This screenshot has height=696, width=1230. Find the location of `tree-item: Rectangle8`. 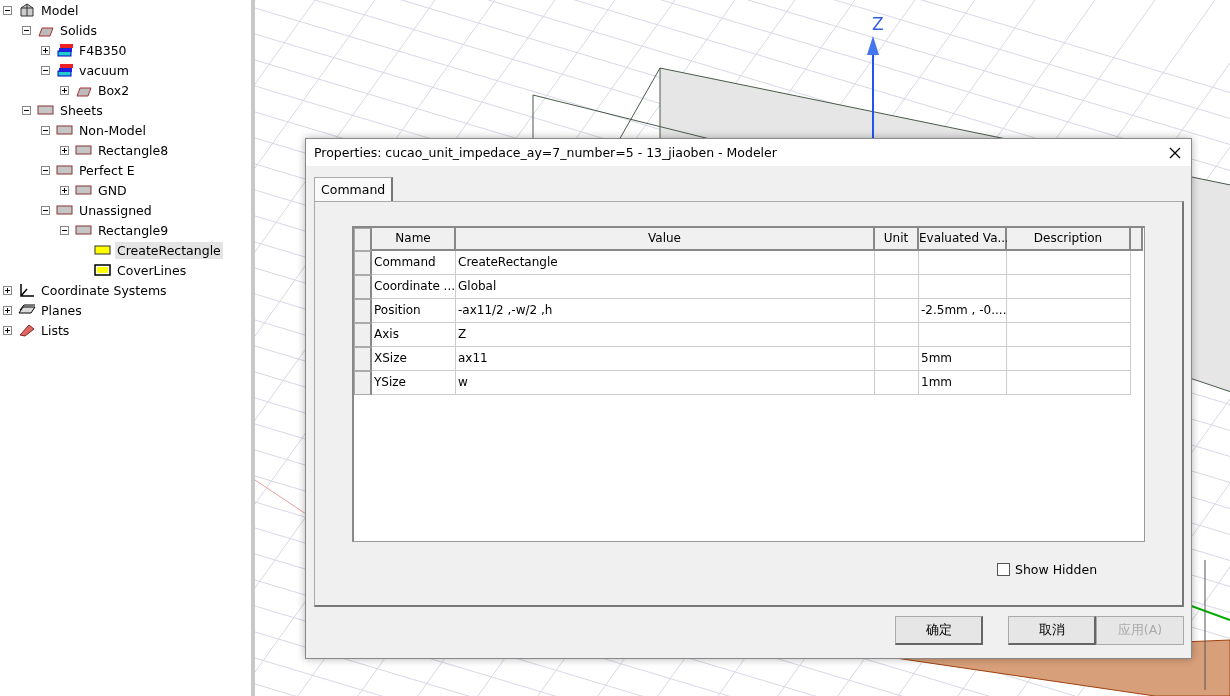

tree-item: Rectangle8 is located at coordinates (133, 150).